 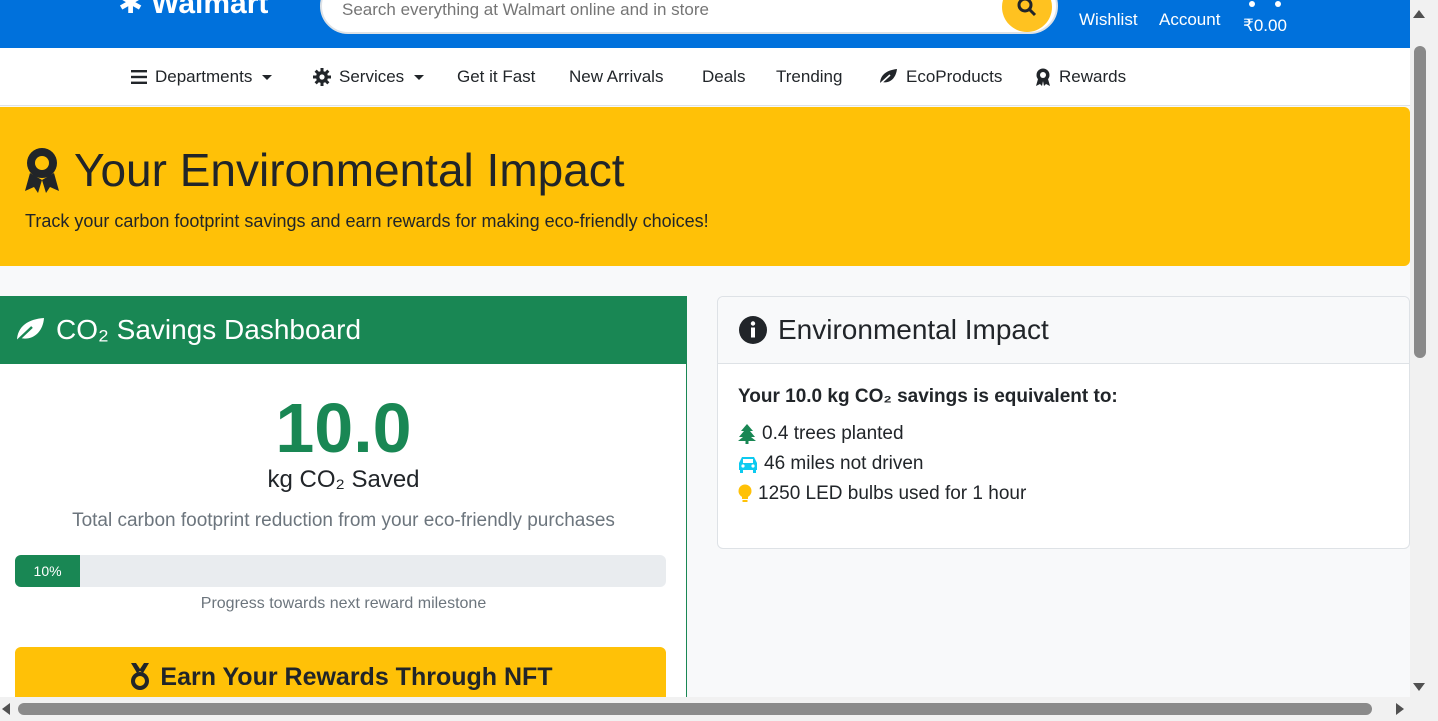 What do you see at coordinates (139, 77) in the screenshot?
I see `bars-icon` at bounding box center [139, 77].